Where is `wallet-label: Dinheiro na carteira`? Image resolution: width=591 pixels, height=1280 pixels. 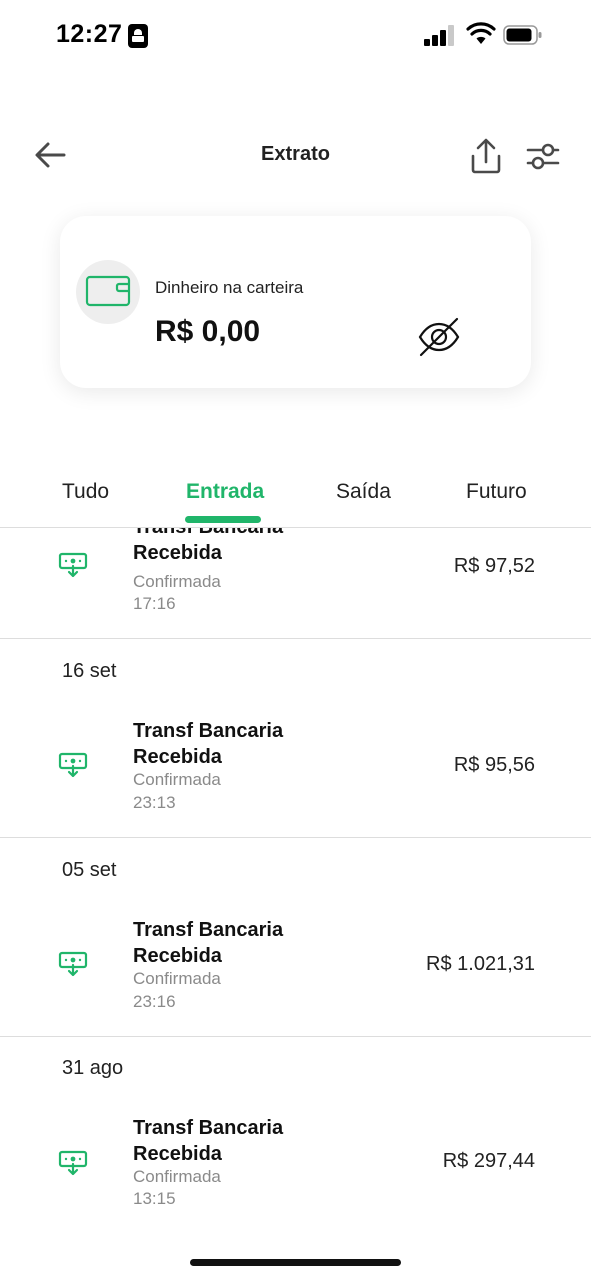 wallet-label: Dinheiro na carteira is located at coordinates (229, 287).